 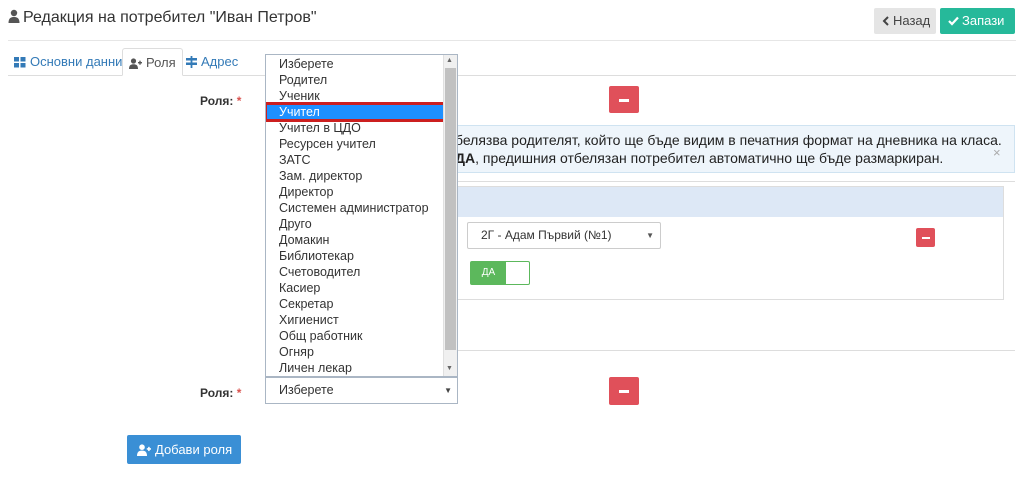 I want to click on back-button-label: Назад, so click(x=912, y=20).